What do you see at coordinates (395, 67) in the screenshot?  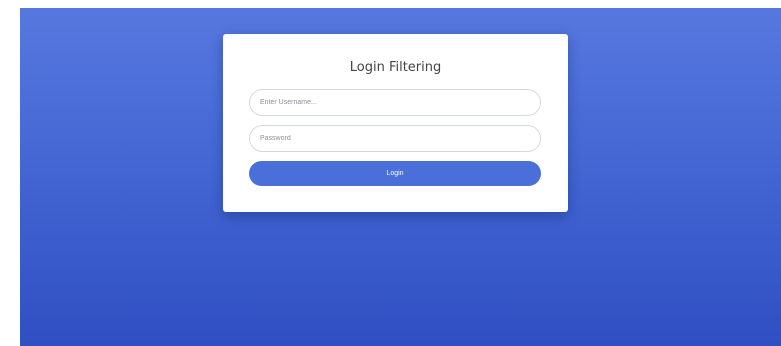 I see `login-title: Login Filtering` at bounding box center [395, 67].